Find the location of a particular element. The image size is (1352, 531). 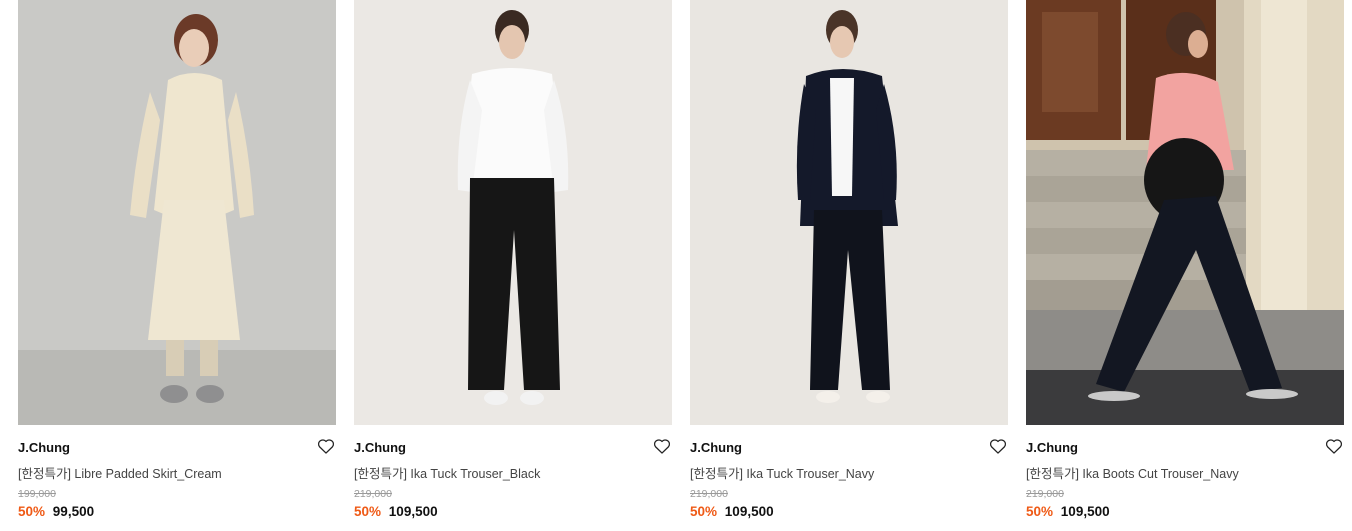

price-row: 50% 99,500 is located at coordinates (56, 511).